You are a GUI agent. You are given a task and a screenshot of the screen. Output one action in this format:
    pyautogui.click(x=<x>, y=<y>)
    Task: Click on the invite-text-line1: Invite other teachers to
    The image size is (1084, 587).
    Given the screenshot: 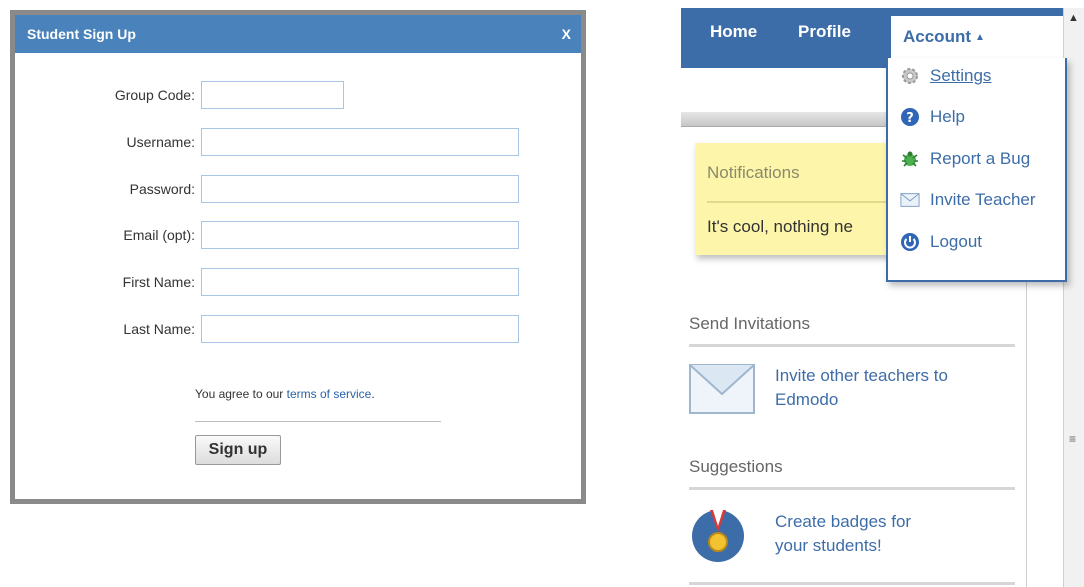 What is the action you would take?
    pyautogui.click(x=861, y=375)
    